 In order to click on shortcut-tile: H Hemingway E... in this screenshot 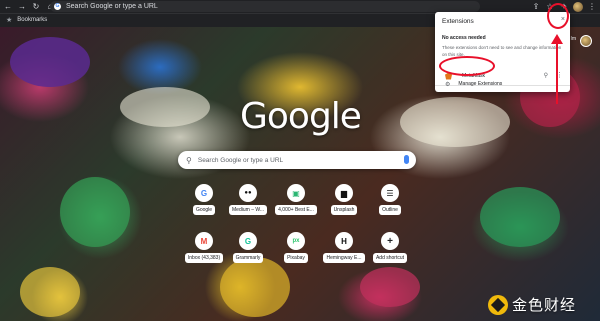, I will do `click(344, 252)`.